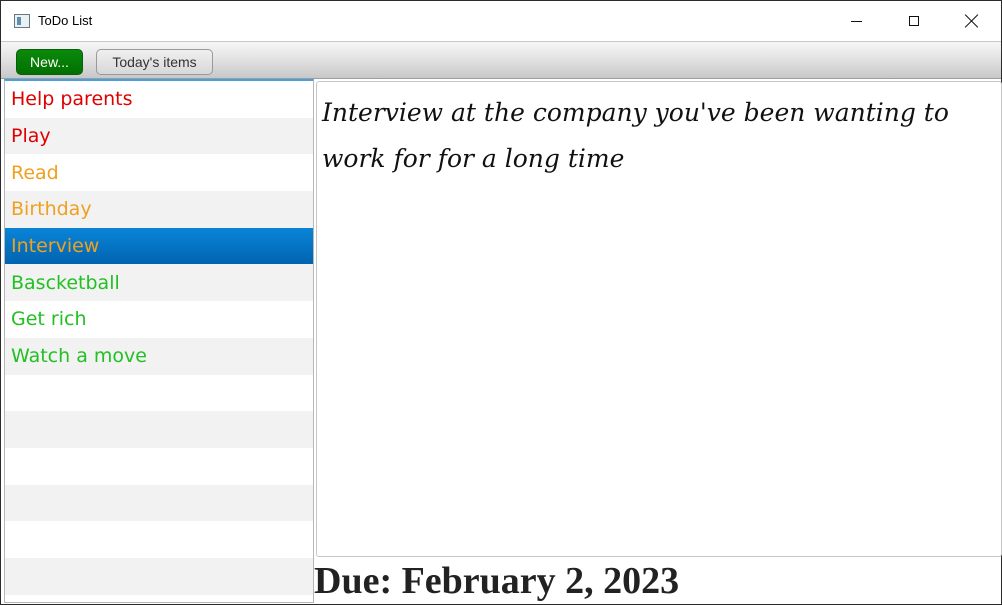 The image size is (1002, 605). What do you see at coordinates (154, 62) in the screenshot?
I see `todays-items-button: Today's items` at bounding box center [154, 62].